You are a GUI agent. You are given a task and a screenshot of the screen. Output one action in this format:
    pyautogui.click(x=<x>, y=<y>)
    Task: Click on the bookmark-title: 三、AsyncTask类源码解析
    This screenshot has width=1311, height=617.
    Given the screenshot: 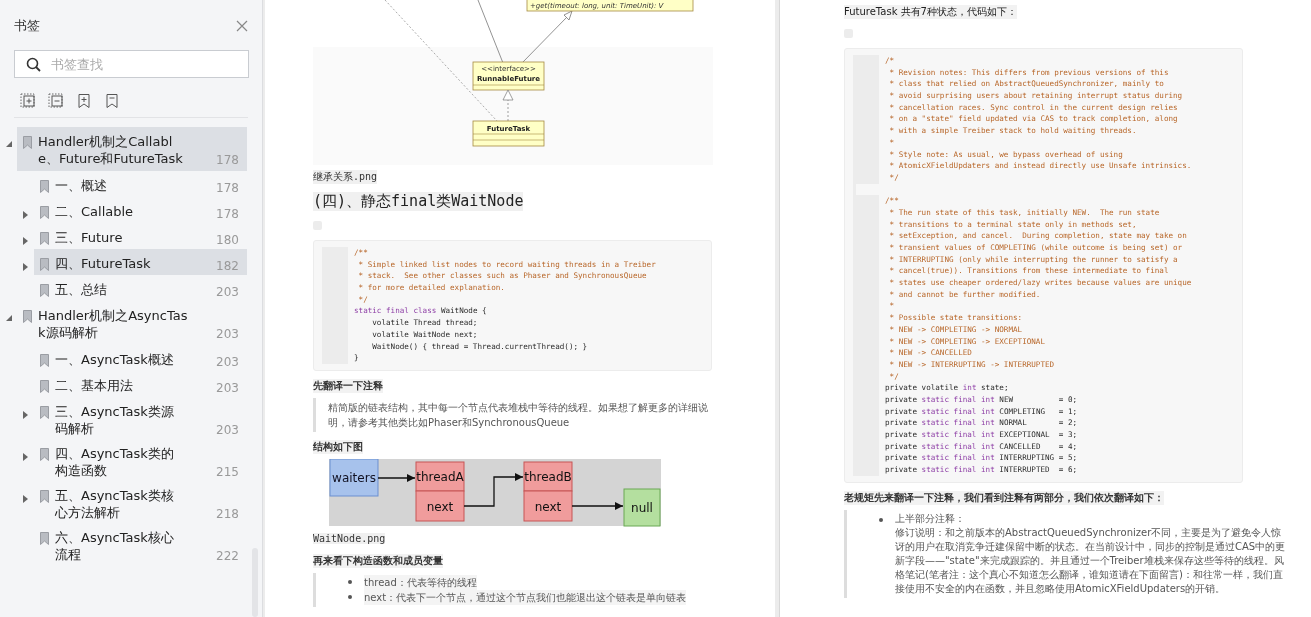 What is the action you would take?
    pyautogui.click(x=115, y=420)
    